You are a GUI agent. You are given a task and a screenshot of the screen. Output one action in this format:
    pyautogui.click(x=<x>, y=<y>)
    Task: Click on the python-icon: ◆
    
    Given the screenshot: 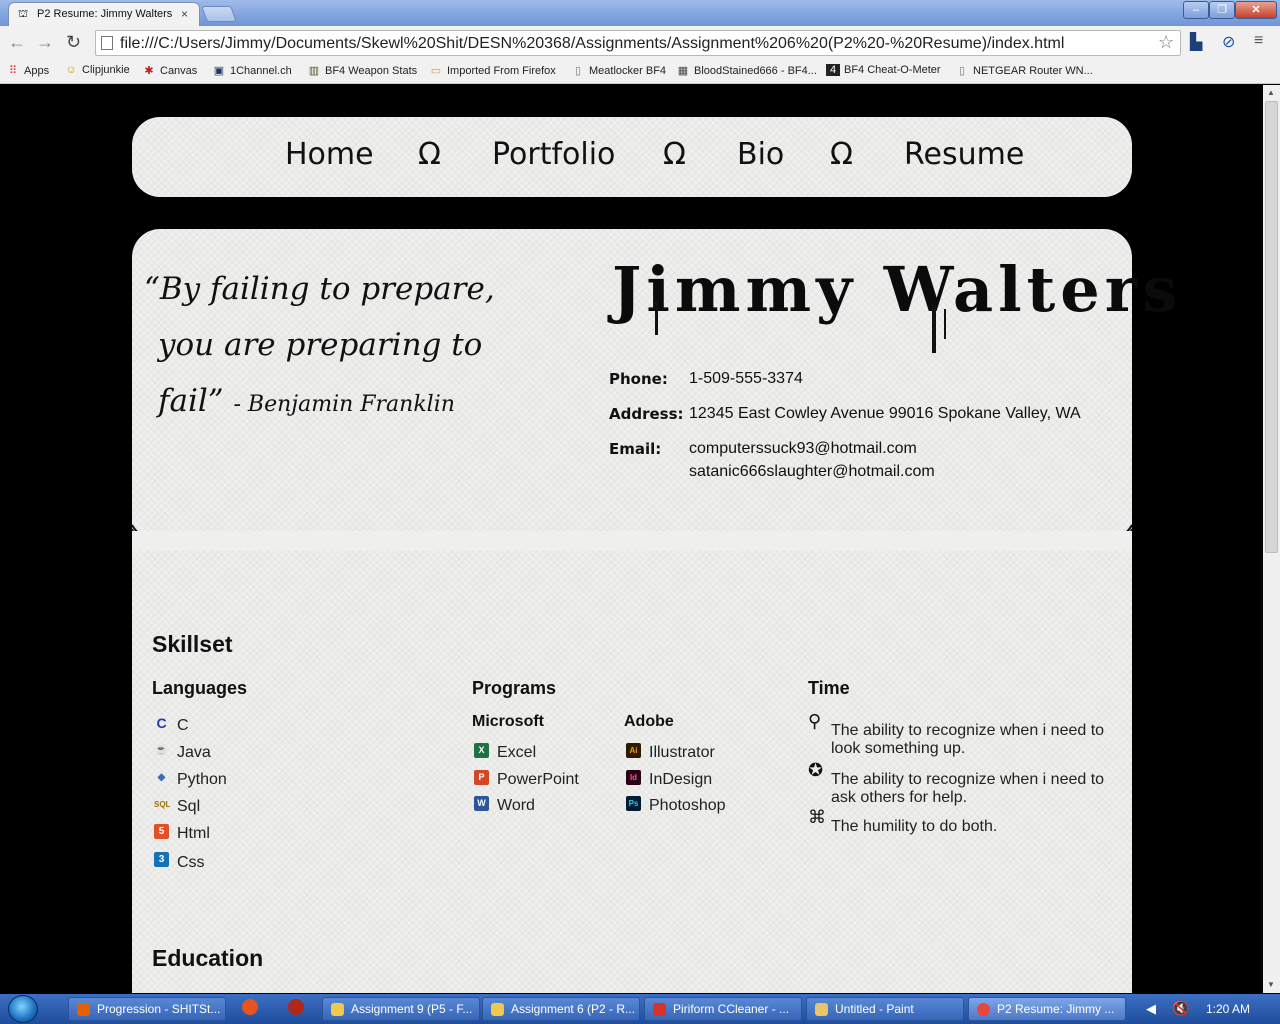 What is the action you would take?
    pyautogui.click(x=161, y=777)
    